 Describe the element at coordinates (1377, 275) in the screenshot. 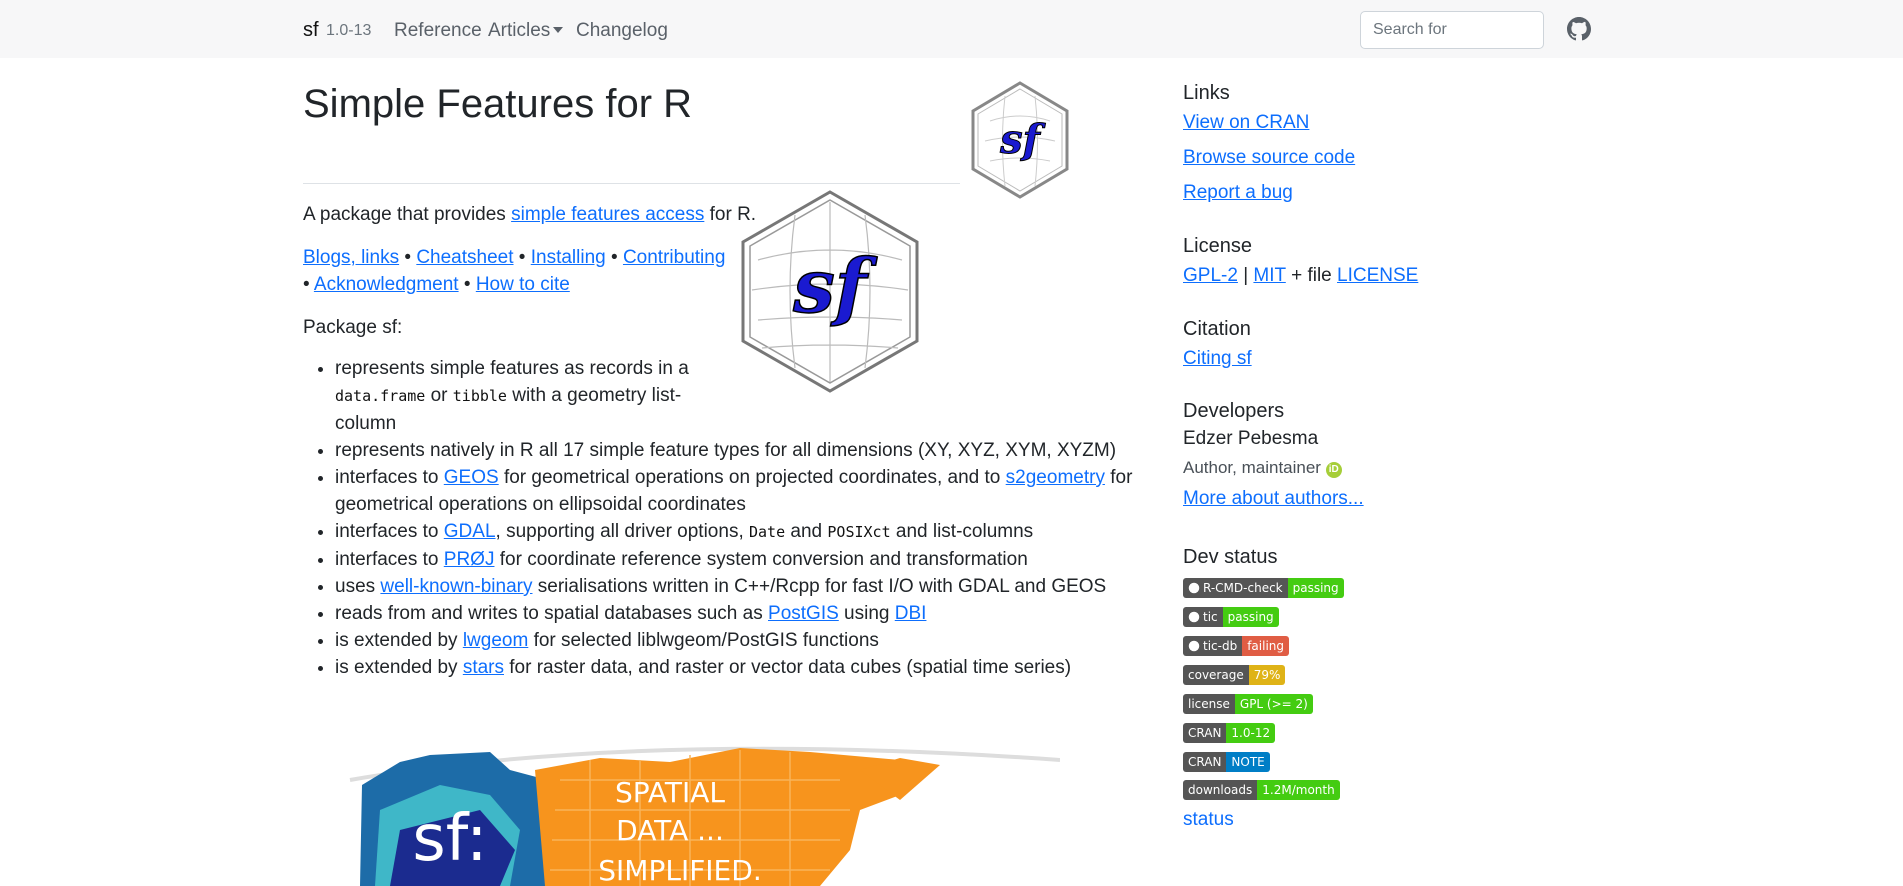

I see `license-file-link: LICENSE` at that location.